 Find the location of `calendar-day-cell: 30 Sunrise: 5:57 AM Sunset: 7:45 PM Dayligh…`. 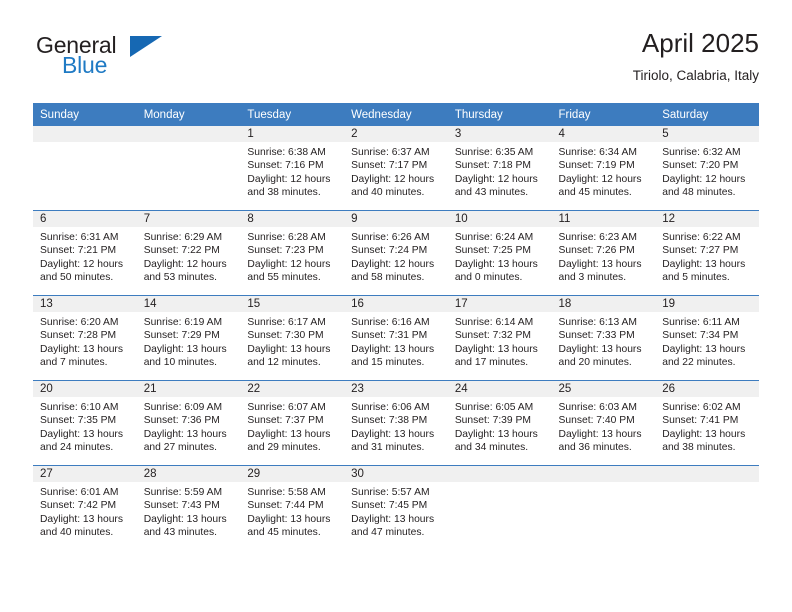

calendar-day-cell: 30 Sunrise: 5:57 AM Sunset: 7:45 PM Dayligh… is located at coordinates (396, 507).